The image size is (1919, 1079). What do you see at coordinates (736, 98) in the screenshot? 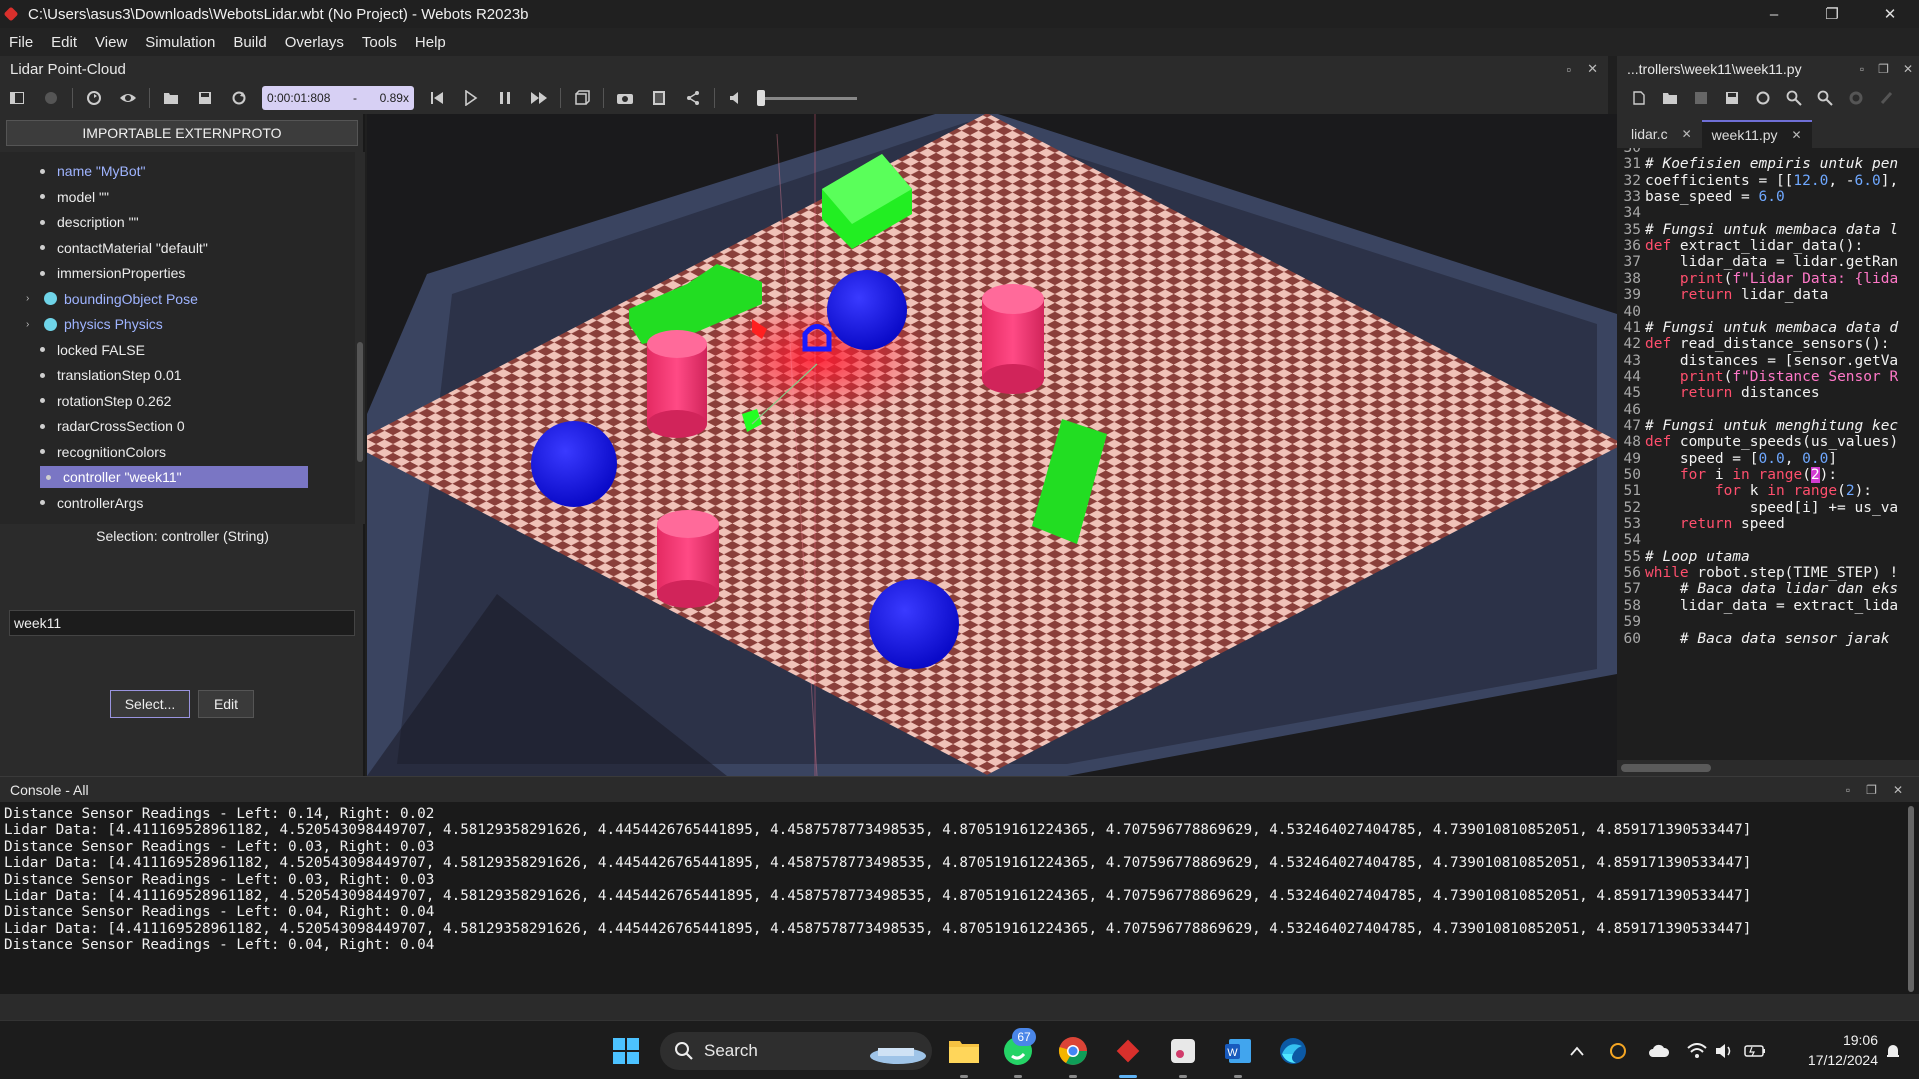
I see `mute-speaker-icon` at bounding box center [736, 98].